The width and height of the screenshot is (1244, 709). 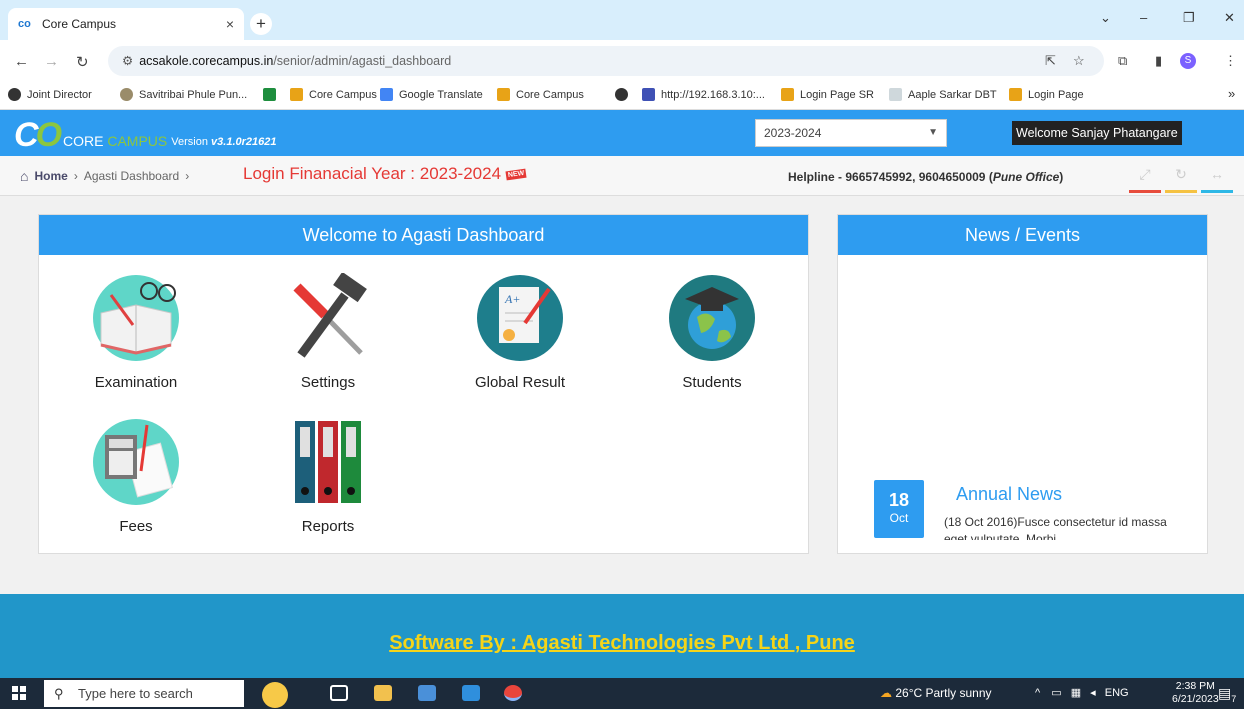 What do you see at coordinates (1097, 133) in the screenshot?
I see `welcome-user: Welcome Sanjay Phatangare` at bounding box center [1097, 133].